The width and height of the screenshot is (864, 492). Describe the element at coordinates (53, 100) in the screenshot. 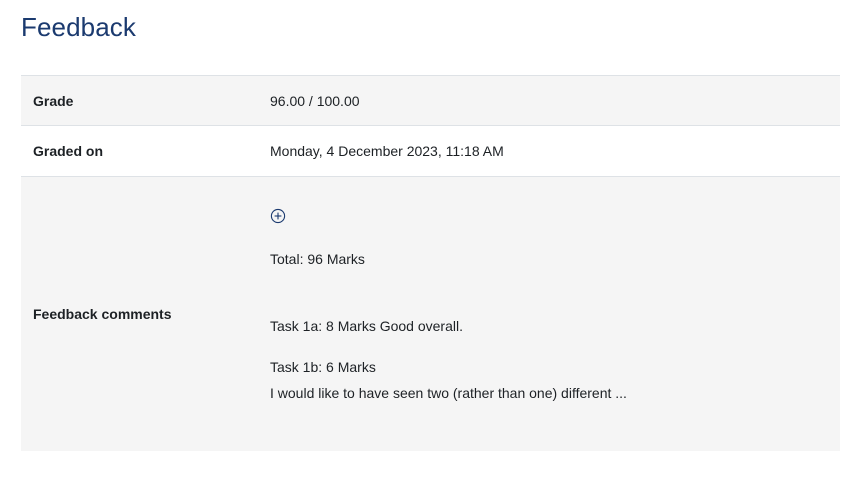

I see `grade-label: Grade` at that location.